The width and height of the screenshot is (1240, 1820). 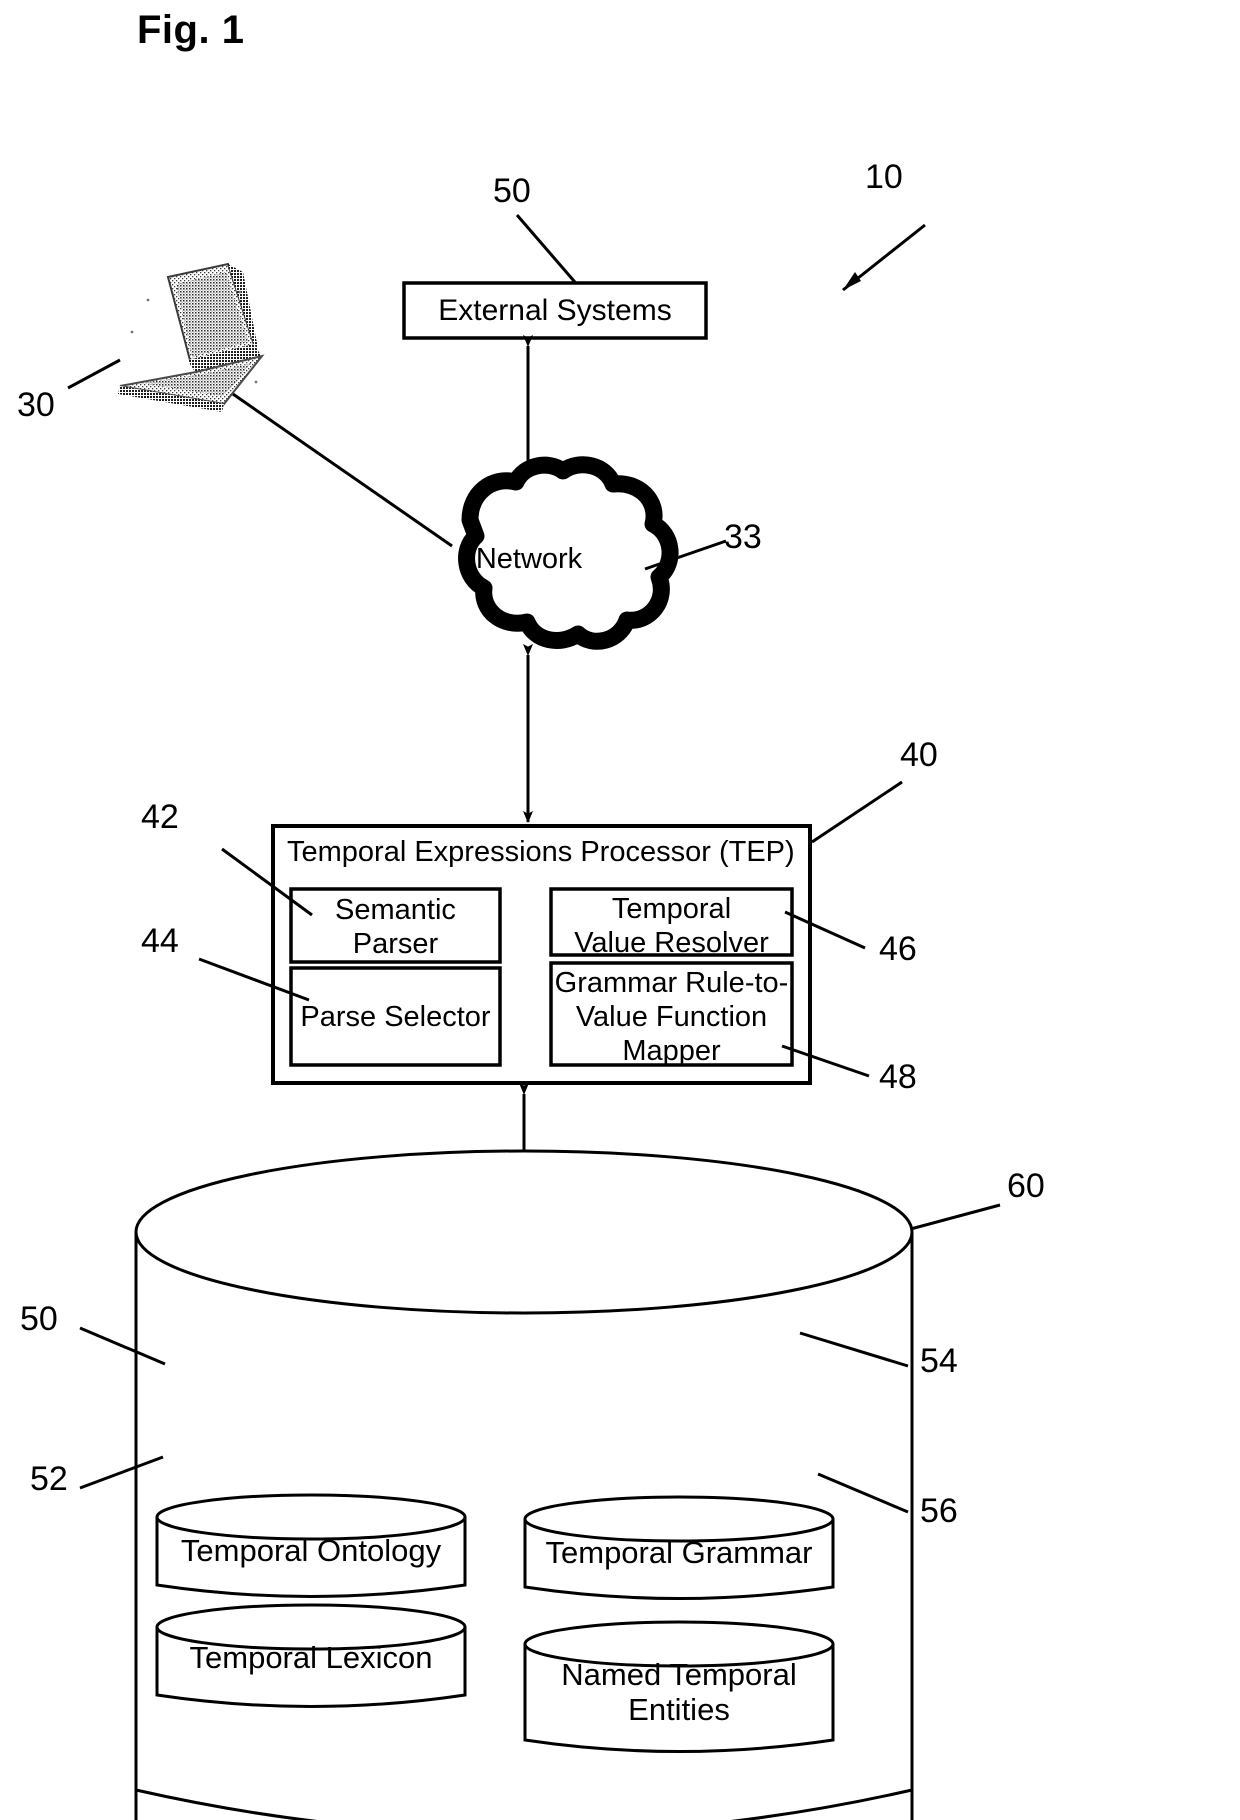 I want to click on ref-10-leader, so click(x=884, y=257).